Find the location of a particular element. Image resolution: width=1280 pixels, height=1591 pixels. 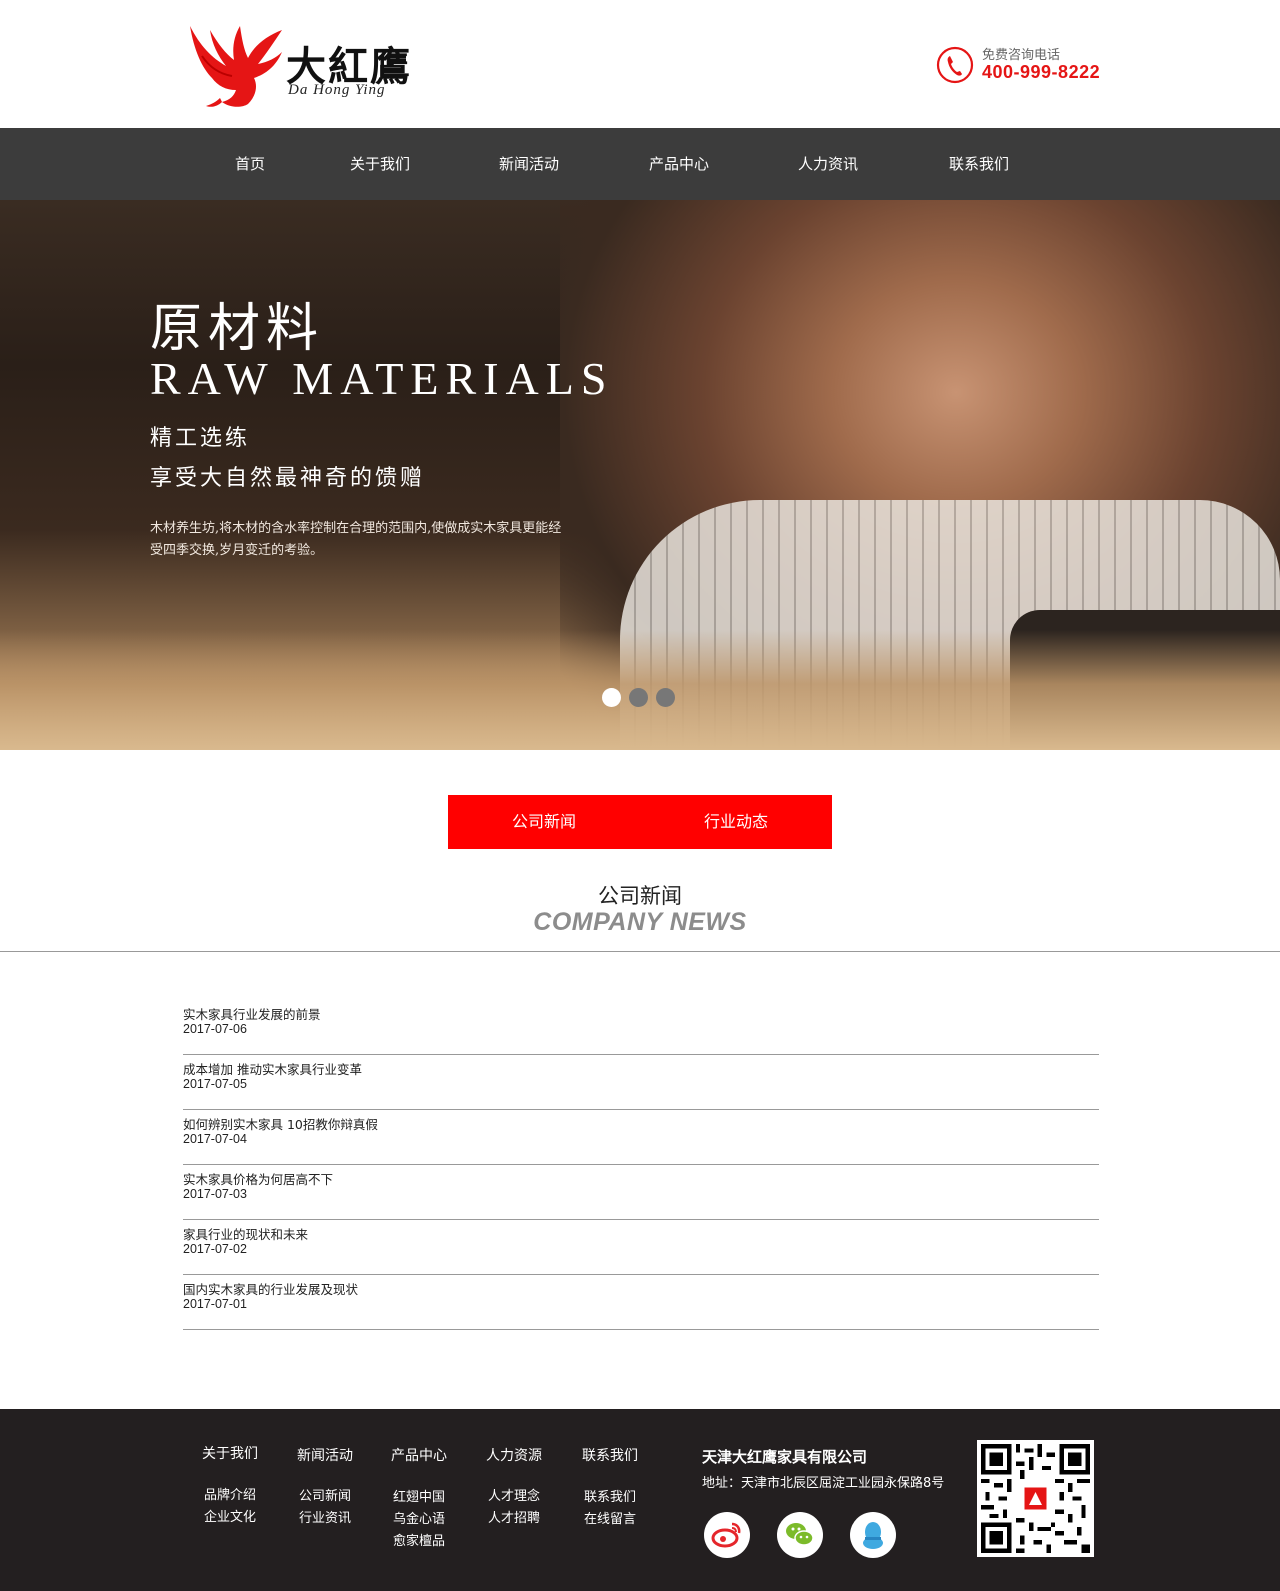

banner-title-chinese: 原材料 is located at coordinates (237, 329).